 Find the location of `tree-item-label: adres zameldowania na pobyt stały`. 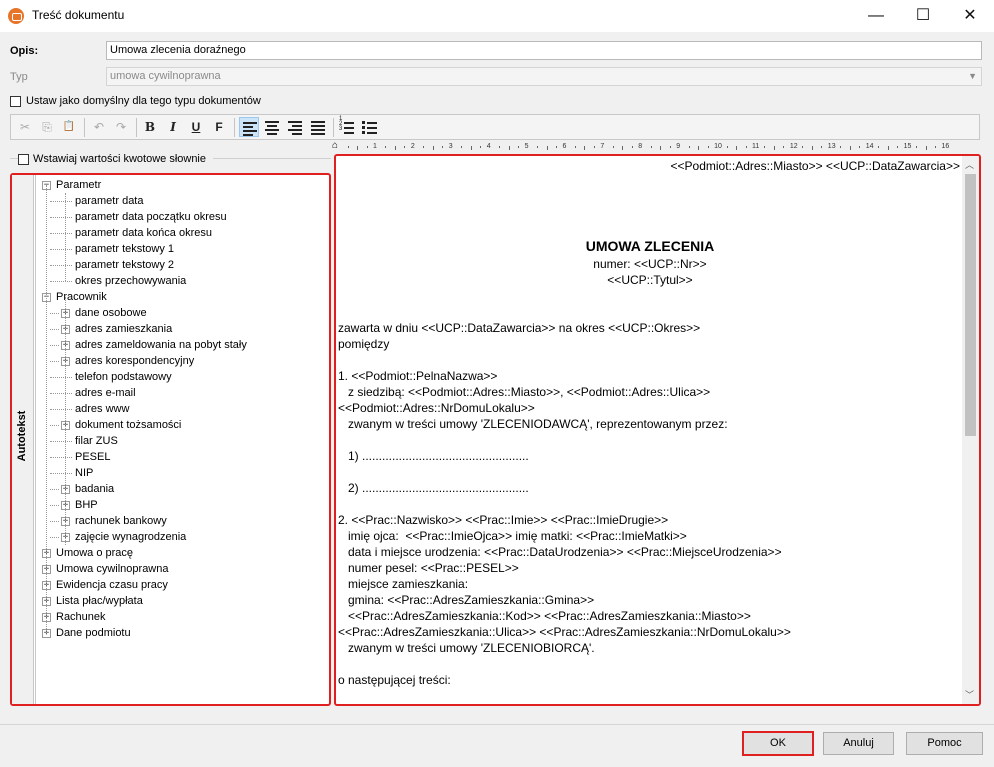

tree-item-label: adres zameldowania na pobyt stały is located at coordinates (161, 345).